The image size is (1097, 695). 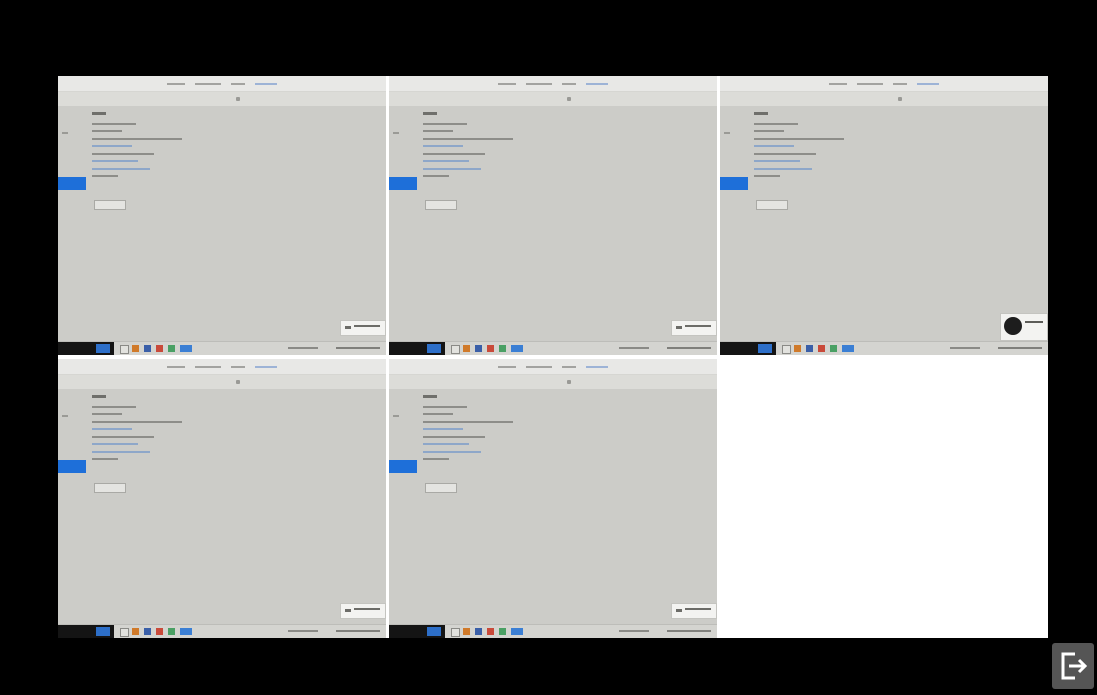 I want to click on avatar, so click(x=1013, y=326).